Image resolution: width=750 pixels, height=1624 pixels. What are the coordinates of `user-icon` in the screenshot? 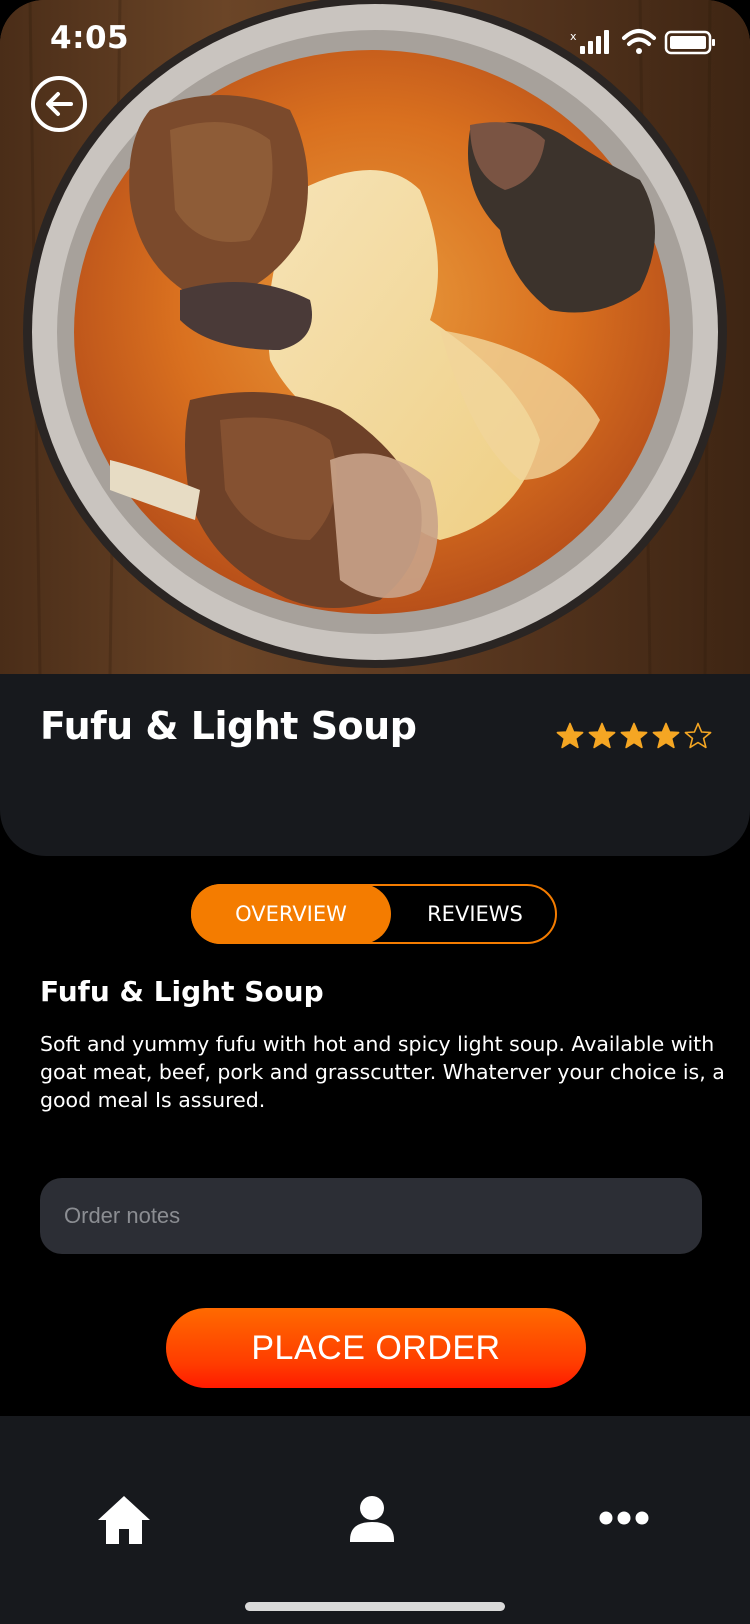 It's located at (372, 1519).